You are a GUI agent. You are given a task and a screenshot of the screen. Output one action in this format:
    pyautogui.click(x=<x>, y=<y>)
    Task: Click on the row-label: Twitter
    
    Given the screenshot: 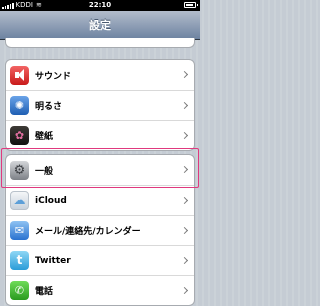 What is the action you would take?
    pyautogui.click(x=53, y=260)
    